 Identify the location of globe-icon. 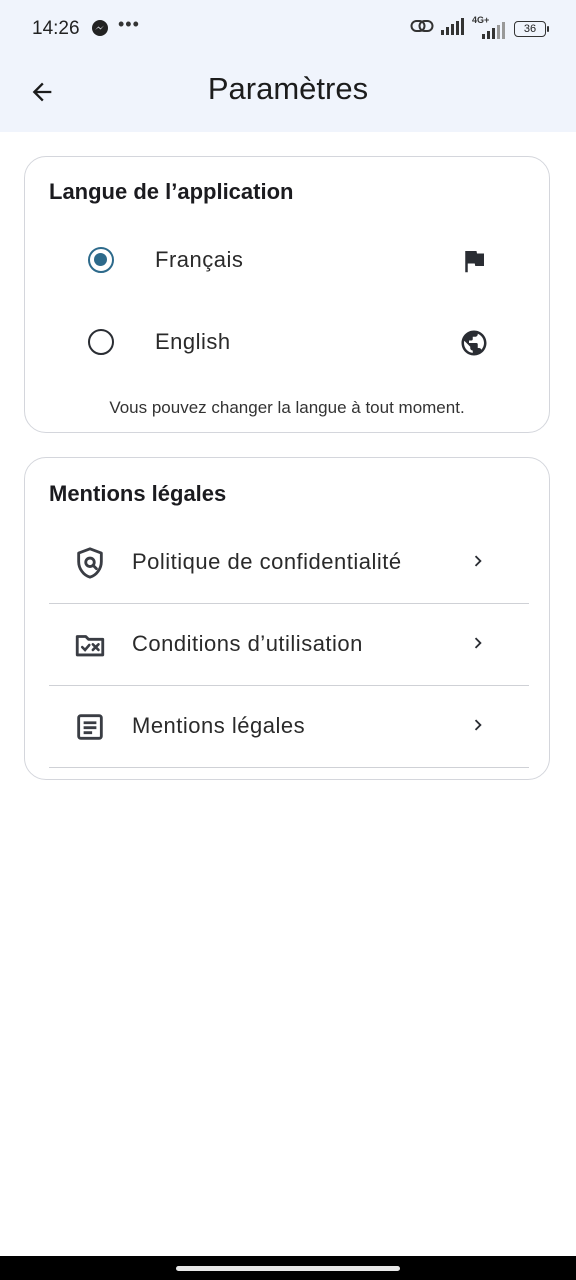
(474, 343).